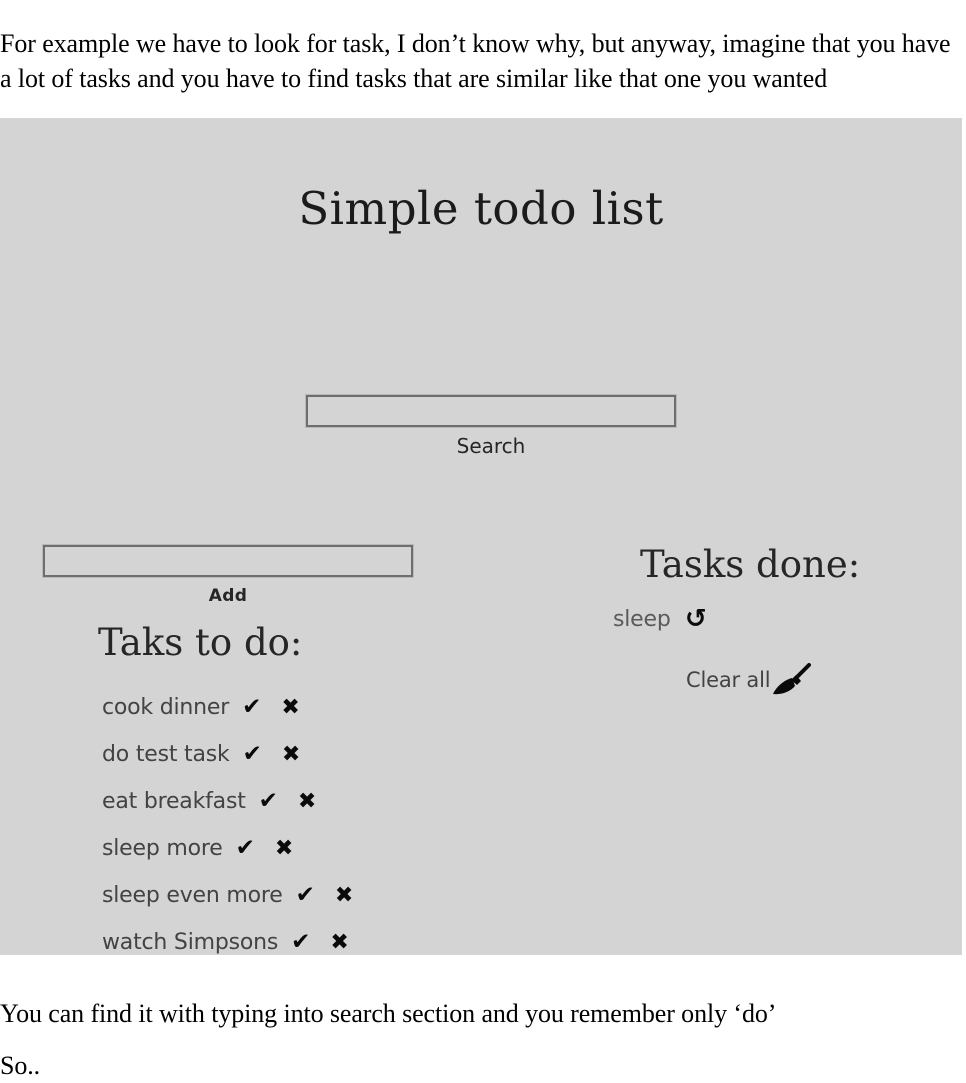  What do you see at coordinates (200, 642) in the screenshot?
I see `todo-section-heading: Taks to do:` at bounding box center [200, 642].